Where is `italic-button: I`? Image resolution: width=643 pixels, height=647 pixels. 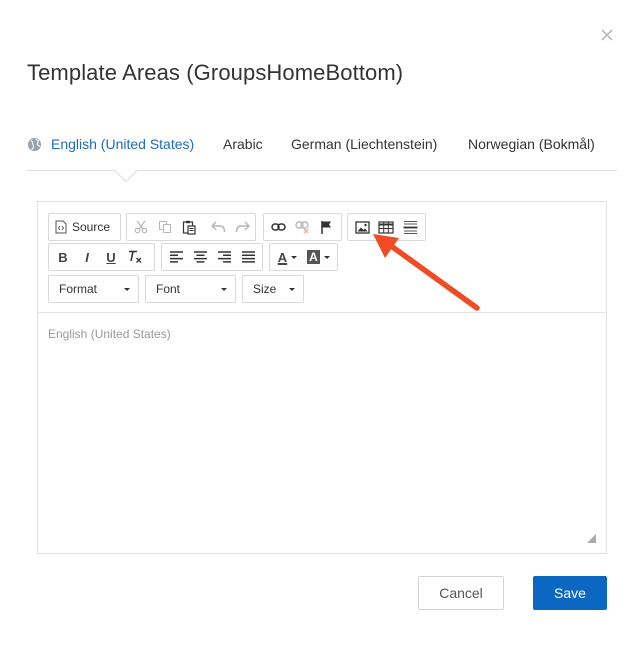 italic-button: I is located at coordinates (87, 257).